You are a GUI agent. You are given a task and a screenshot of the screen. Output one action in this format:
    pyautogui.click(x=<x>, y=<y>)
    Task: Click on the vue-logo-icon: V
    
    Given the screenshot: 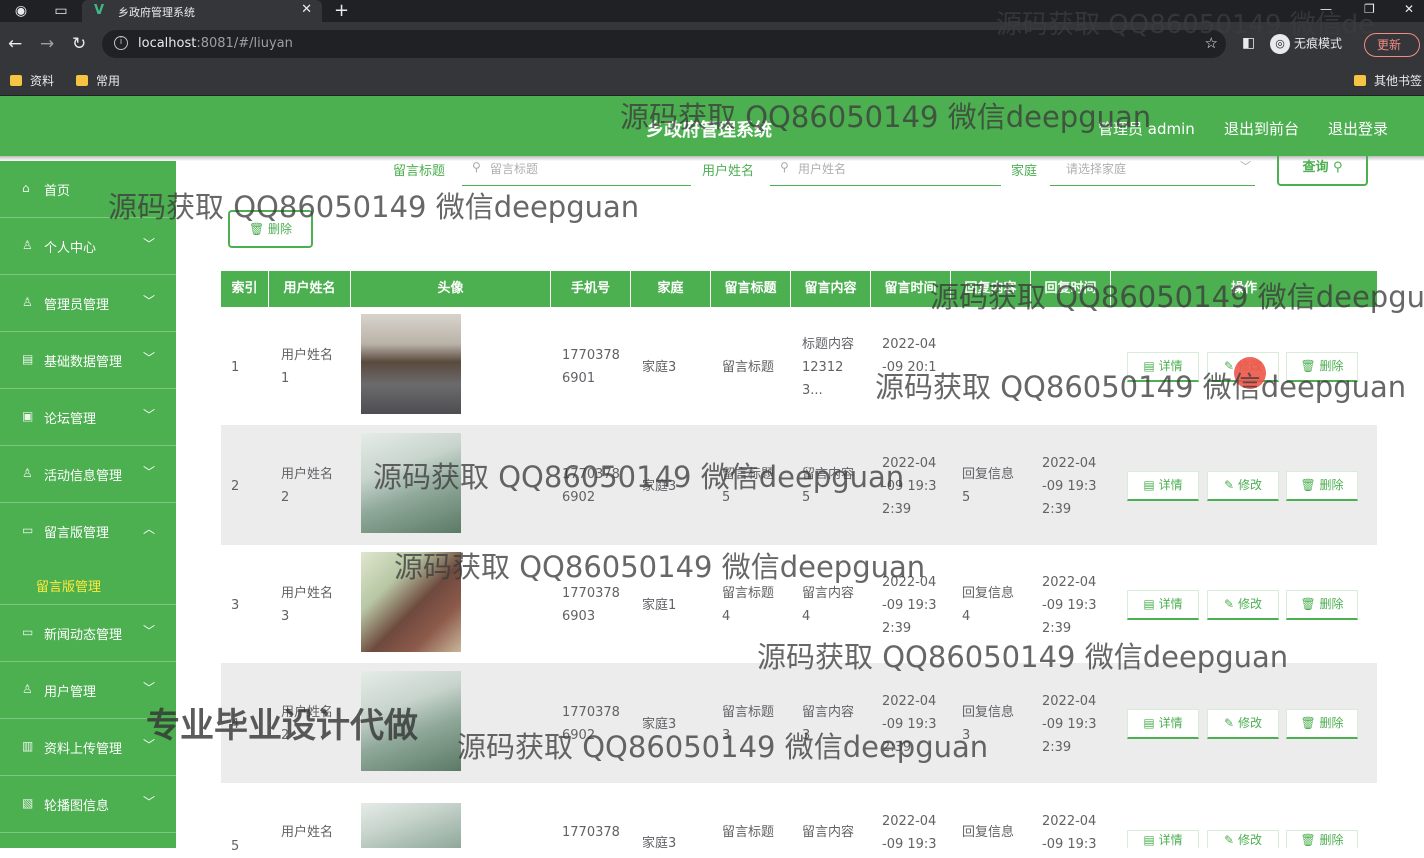 What is the action you would take?
    pyautogui.click(x=99, y=10)
    